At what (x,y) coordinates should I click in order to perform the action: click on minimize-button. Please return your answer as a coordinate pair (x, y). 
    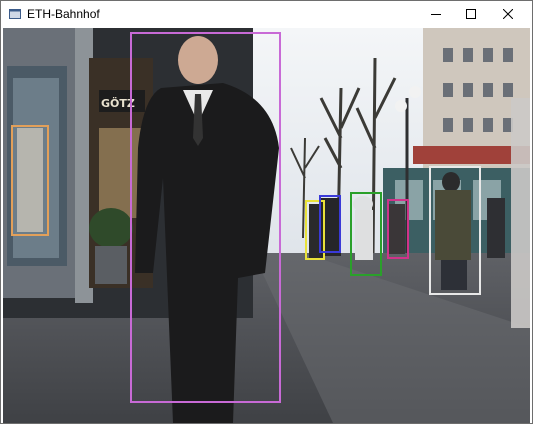
    Looking at the image, I should click on (436, 14).